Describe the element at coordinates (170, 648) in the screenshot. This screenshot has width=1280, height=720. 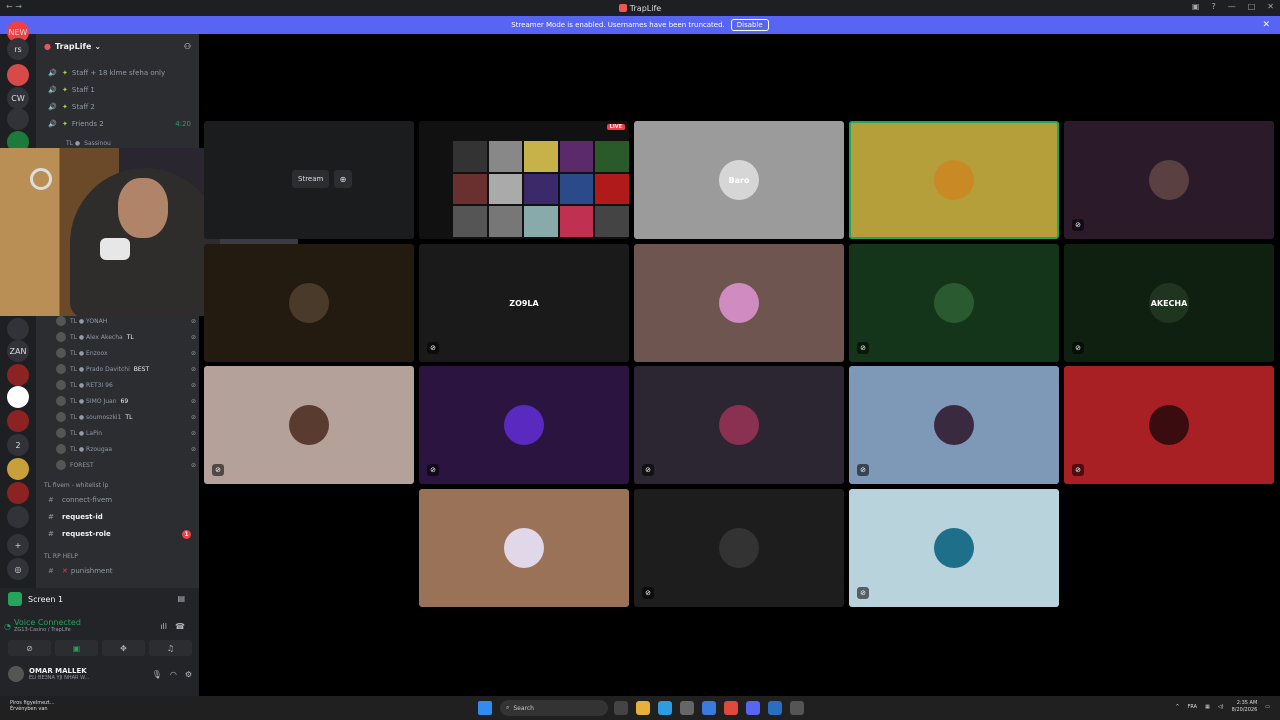
I see `soundboard-button: ♫` at that location.